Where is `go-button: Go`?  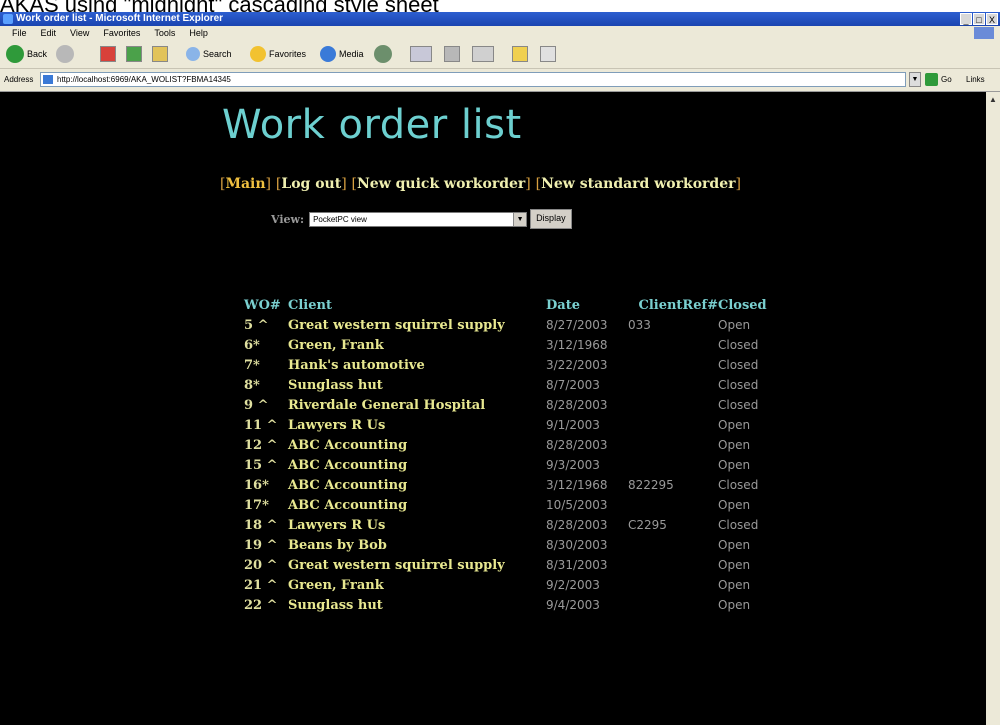 go-button: Go is located at coordinates (938, 79).